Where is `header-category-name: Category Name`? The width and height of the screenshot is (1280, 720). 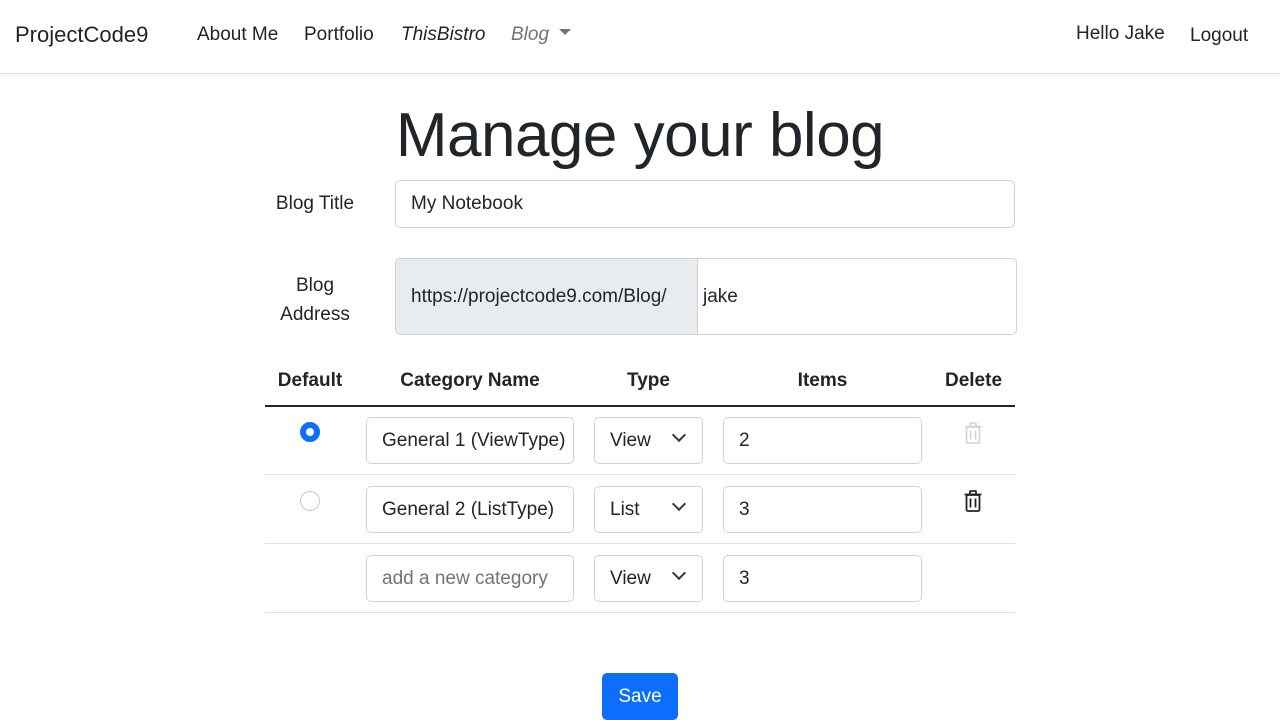
header-category-name: Category Name is located at coordinates (470, 380).